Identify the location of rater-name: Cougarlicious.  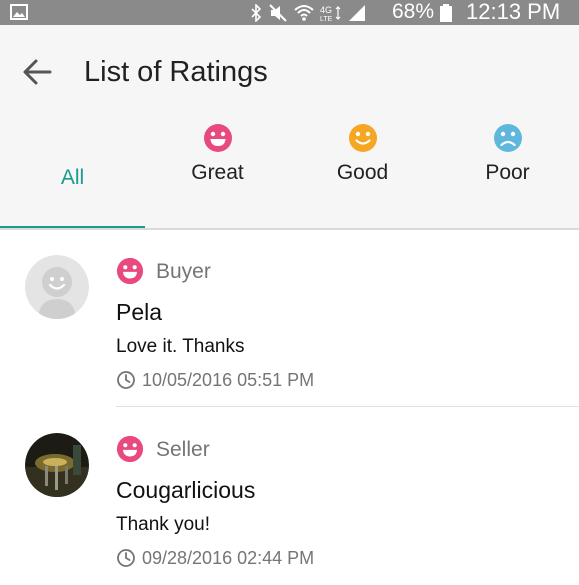
(186, 490).